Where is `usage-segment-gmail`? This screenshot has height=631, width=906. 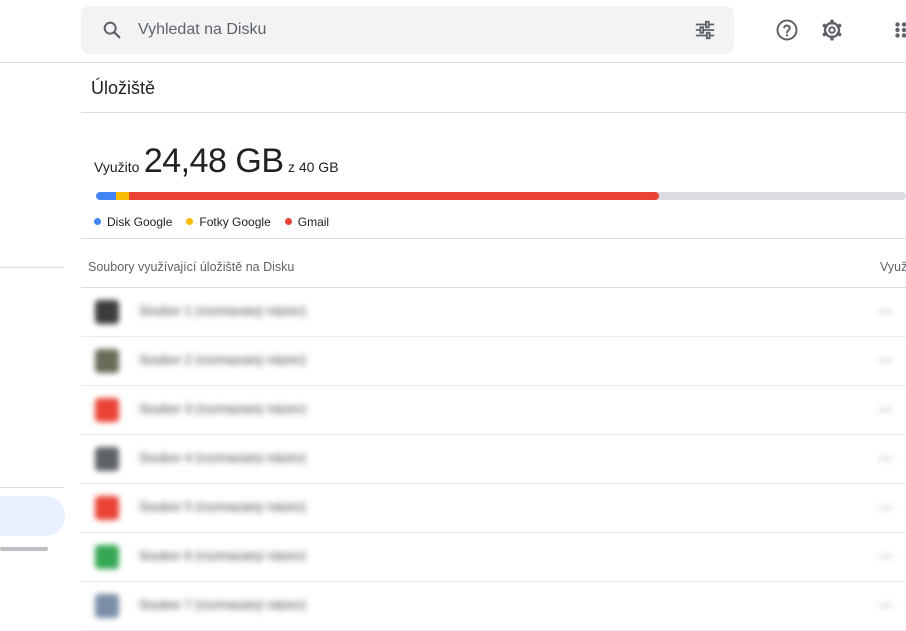
usage-segment-gmail is located at coordinates (394, 196).